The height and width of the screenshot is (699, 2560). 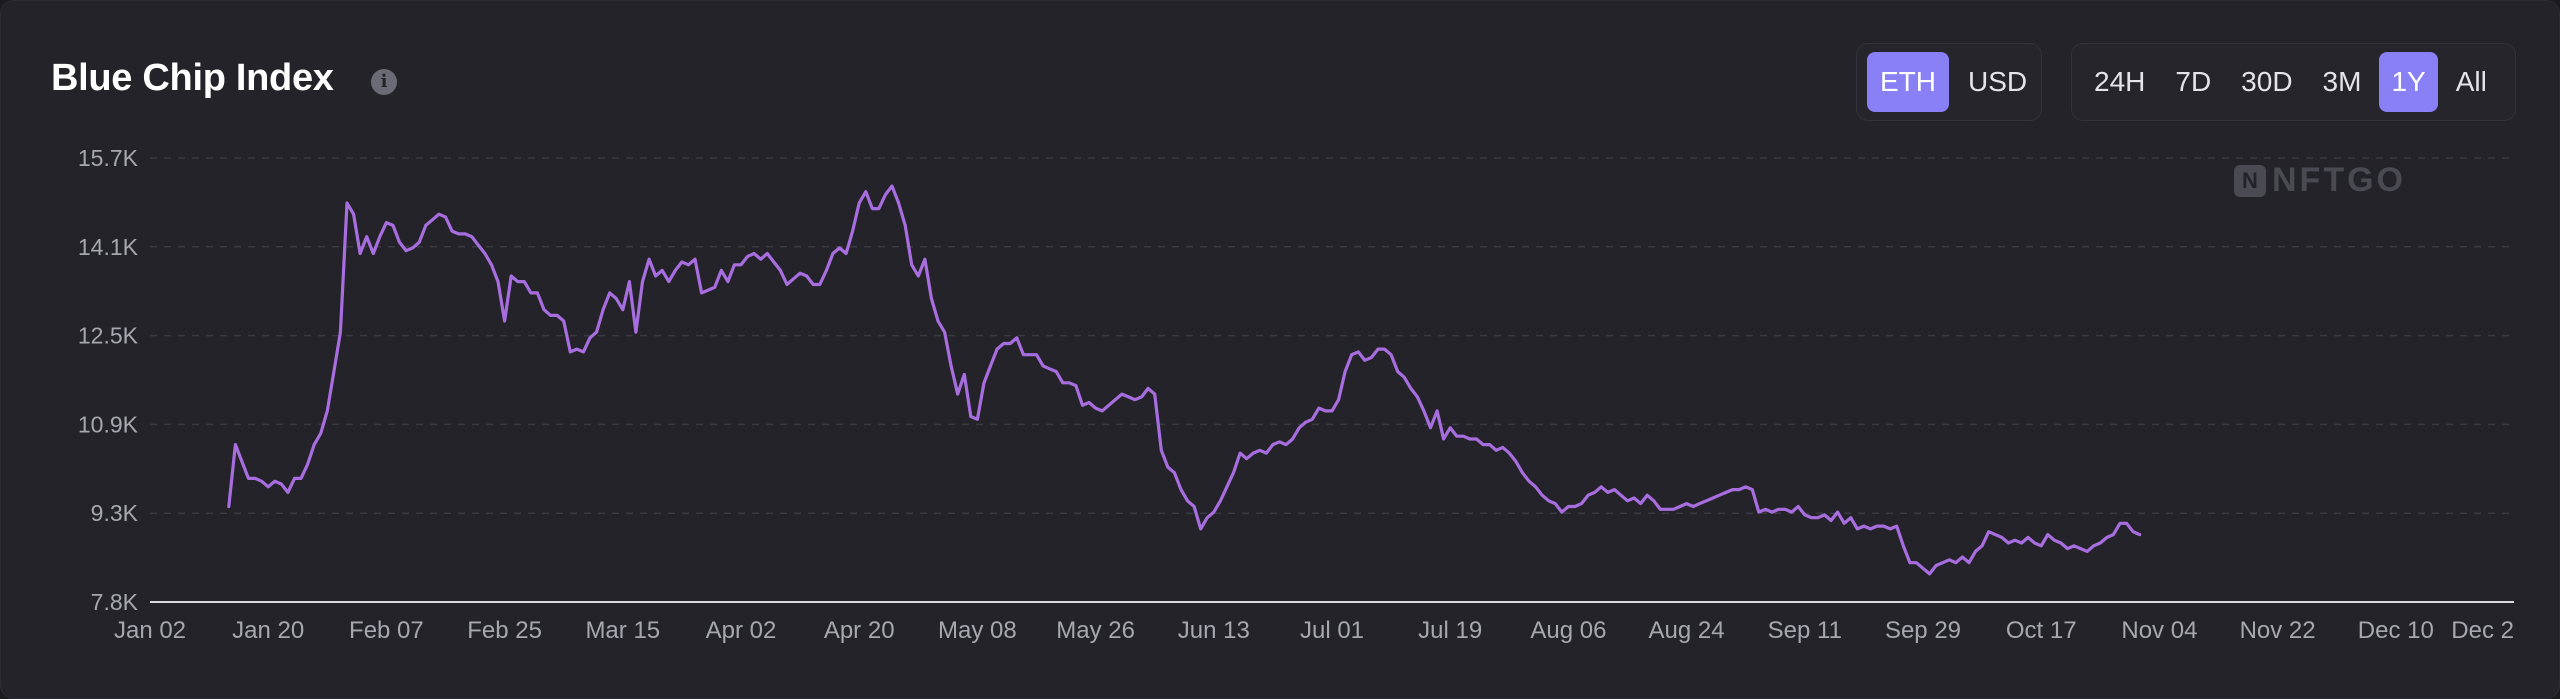 I want to click on x-tick-label: Sep 11, so click(x=1805, y=630).